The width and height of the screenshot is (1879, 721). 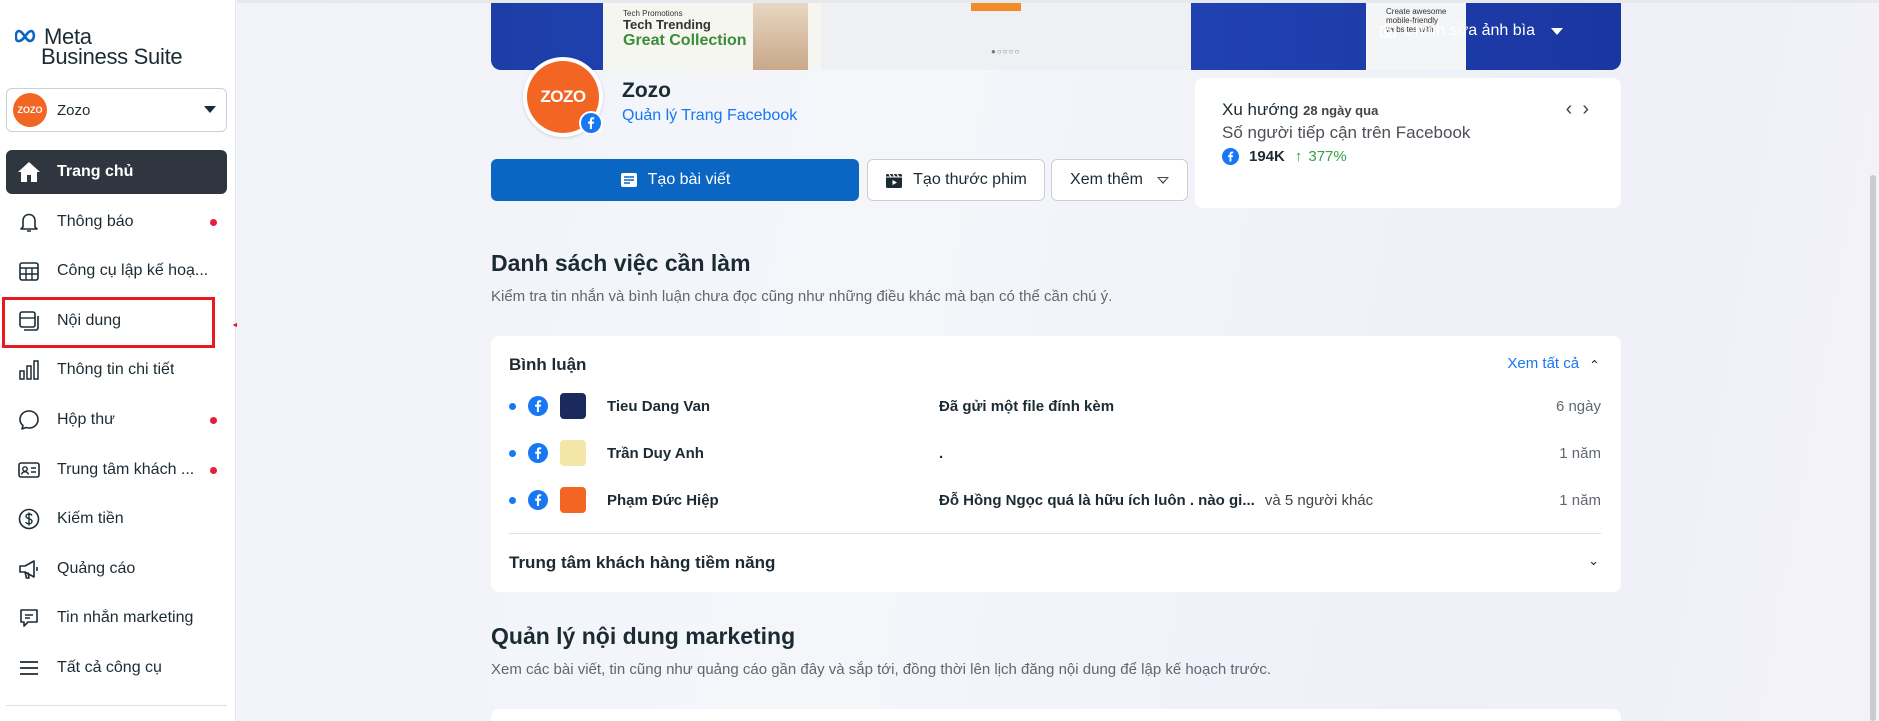 What do you see at coordinates (1106, 179) in the screenshot?
I see `see-more-label: Xem thêm` at bounding box center [1106, 179].